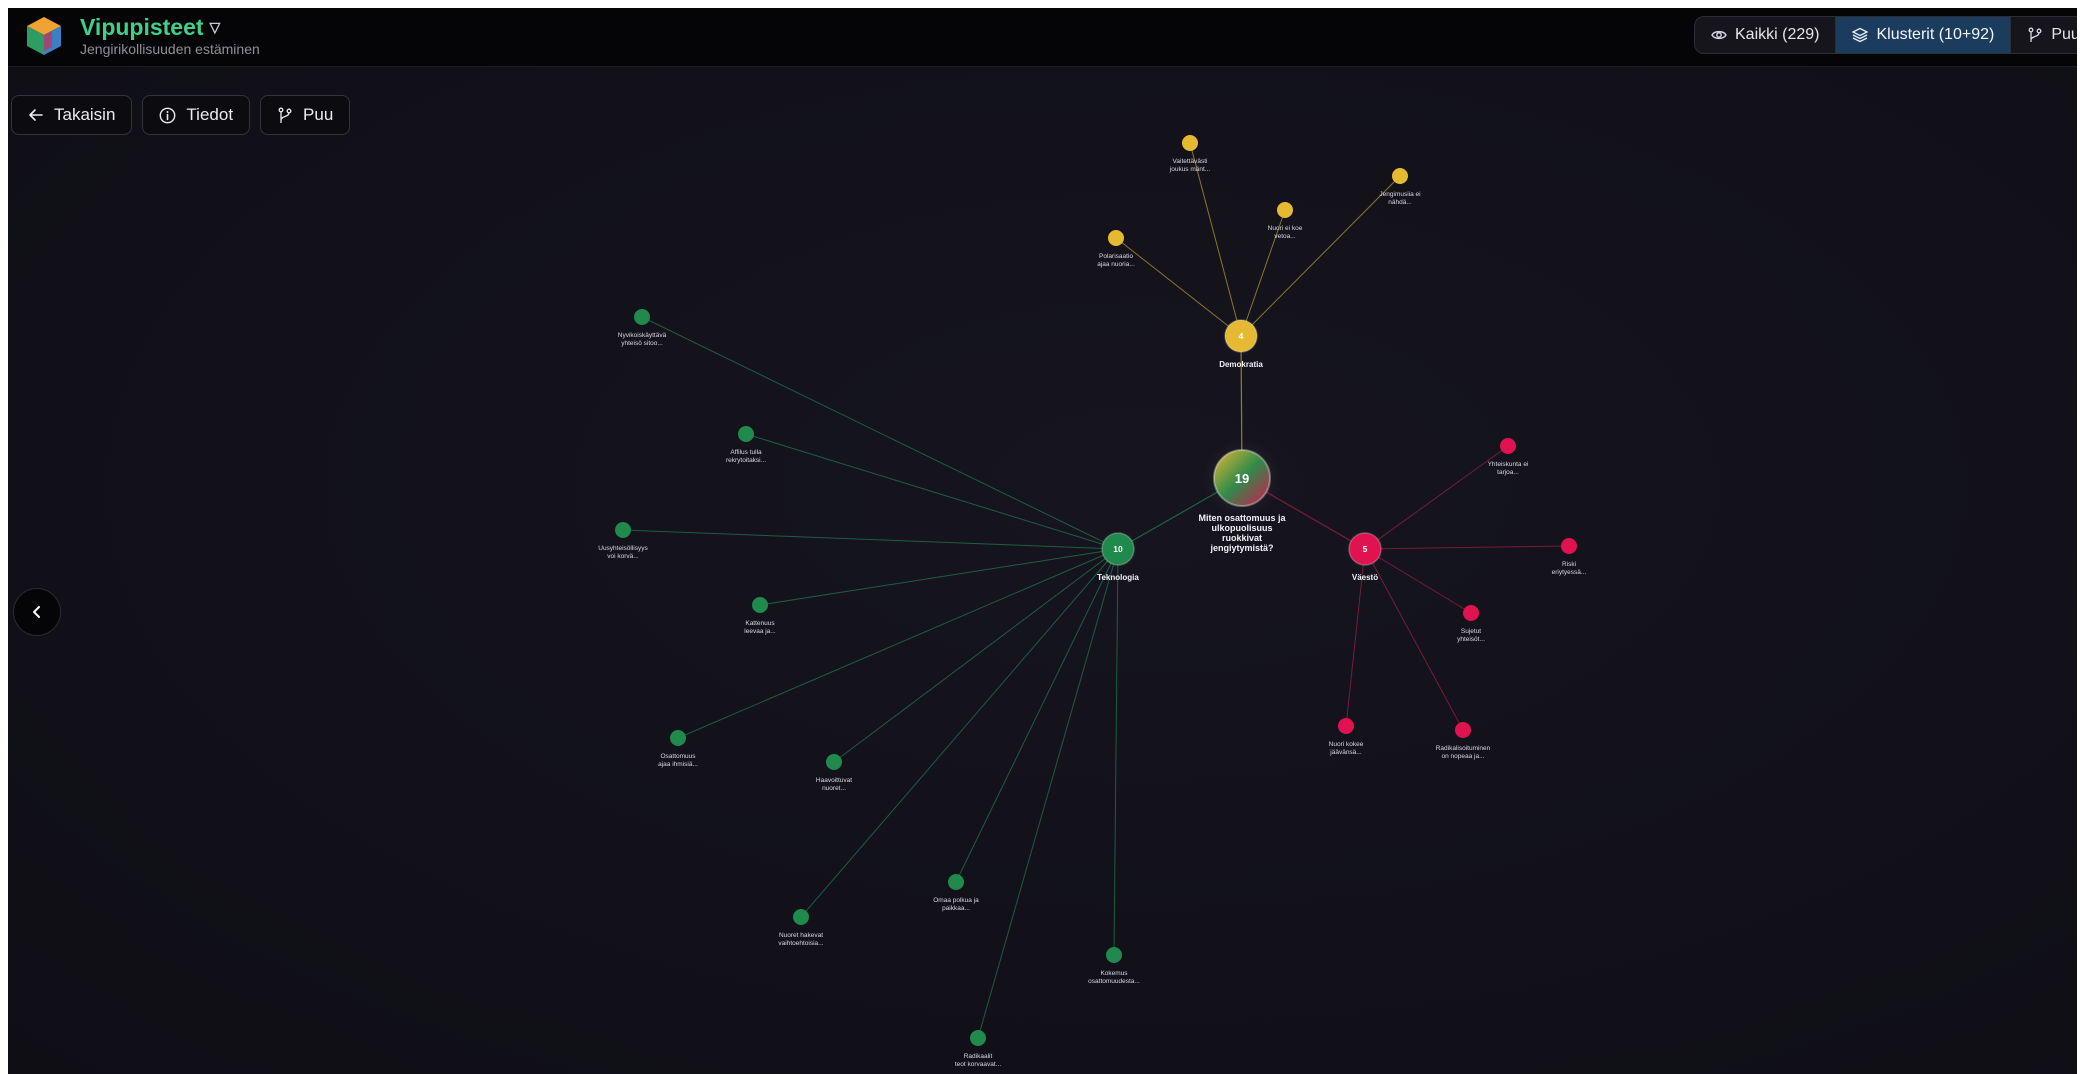 The height and width of the screenshot is (1074, 2085). I want to click on leaf-node-label: Nuori kokee, so click(1346, 744).